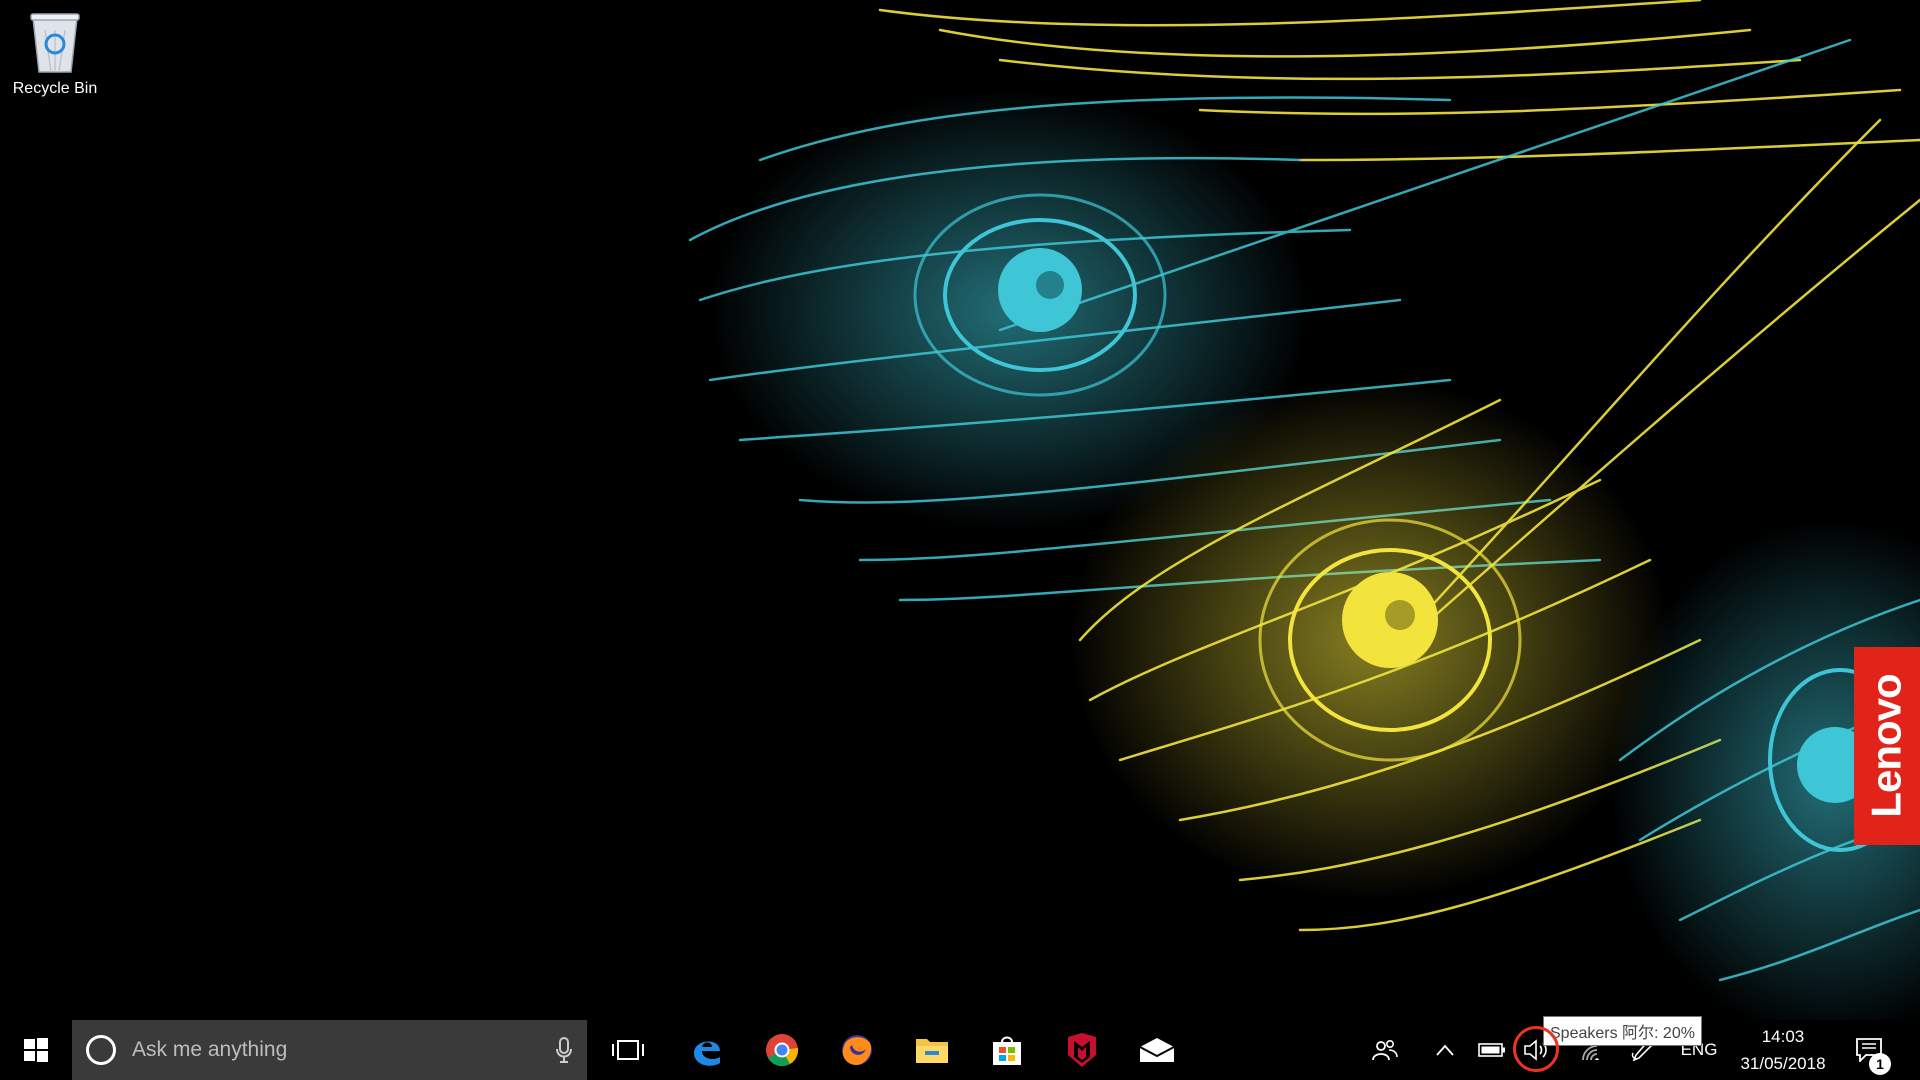  I want to click on microphone-icon, so click(564, 1050).